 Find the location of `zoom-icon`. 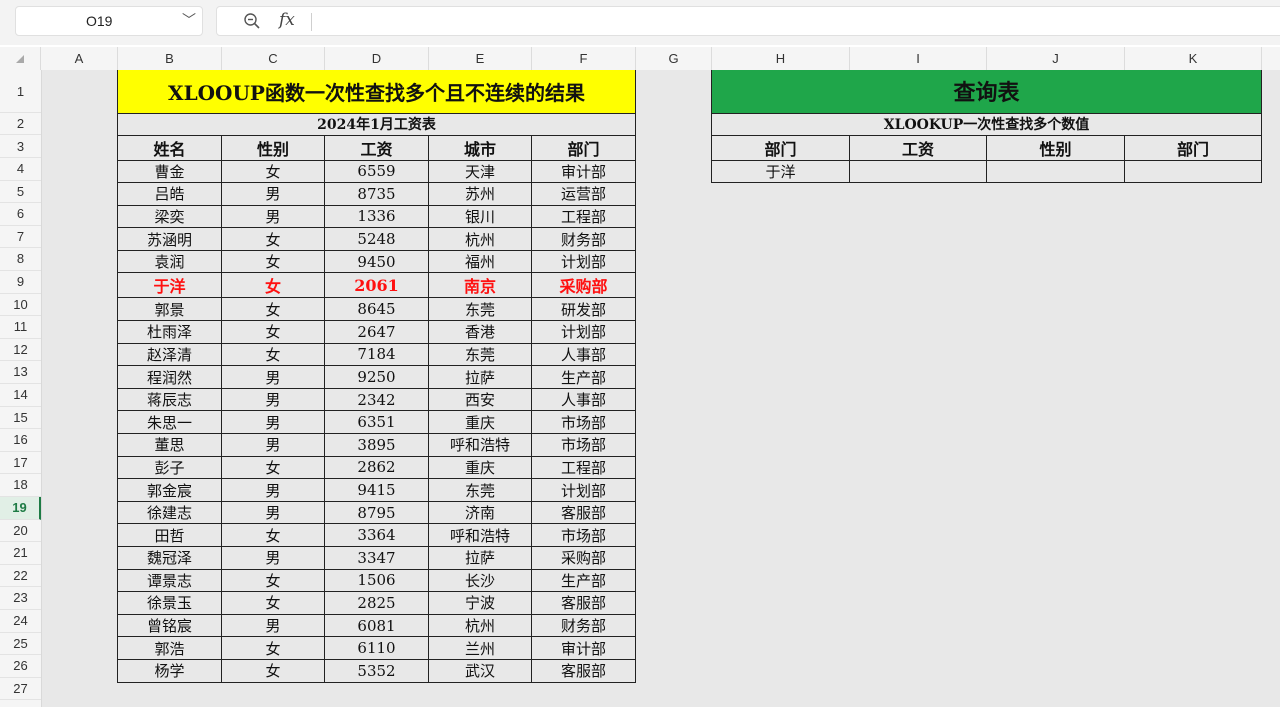

zoom-icon is located at coordinates (252, 21).